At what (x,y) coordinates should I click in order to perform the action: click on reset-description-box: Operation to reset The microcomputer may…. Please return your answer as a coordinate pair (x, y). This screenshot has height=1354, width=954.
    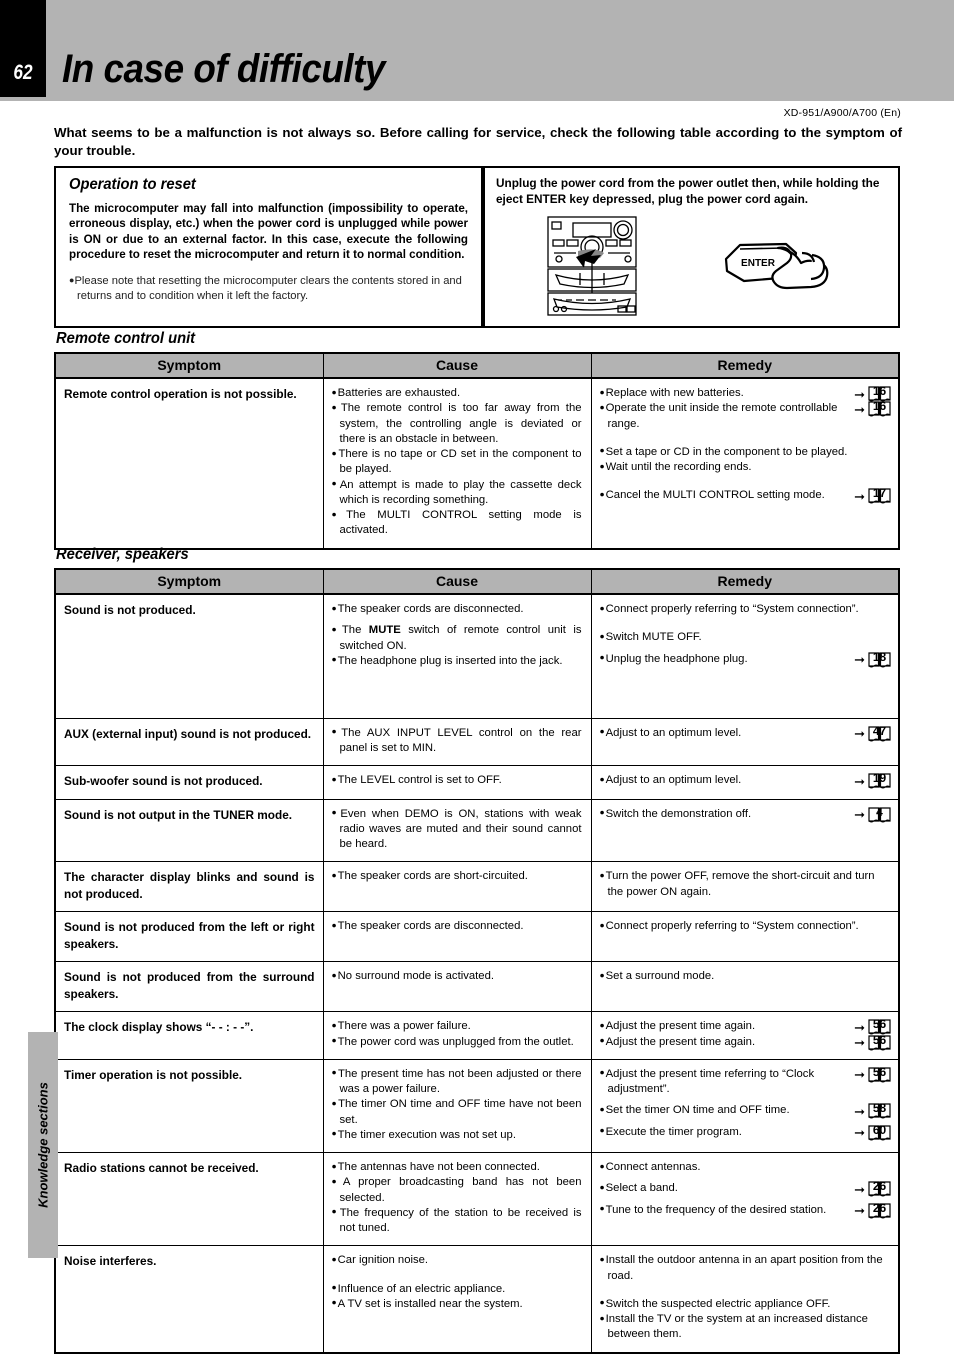
    Looking at the image, I should click on (268, 247).